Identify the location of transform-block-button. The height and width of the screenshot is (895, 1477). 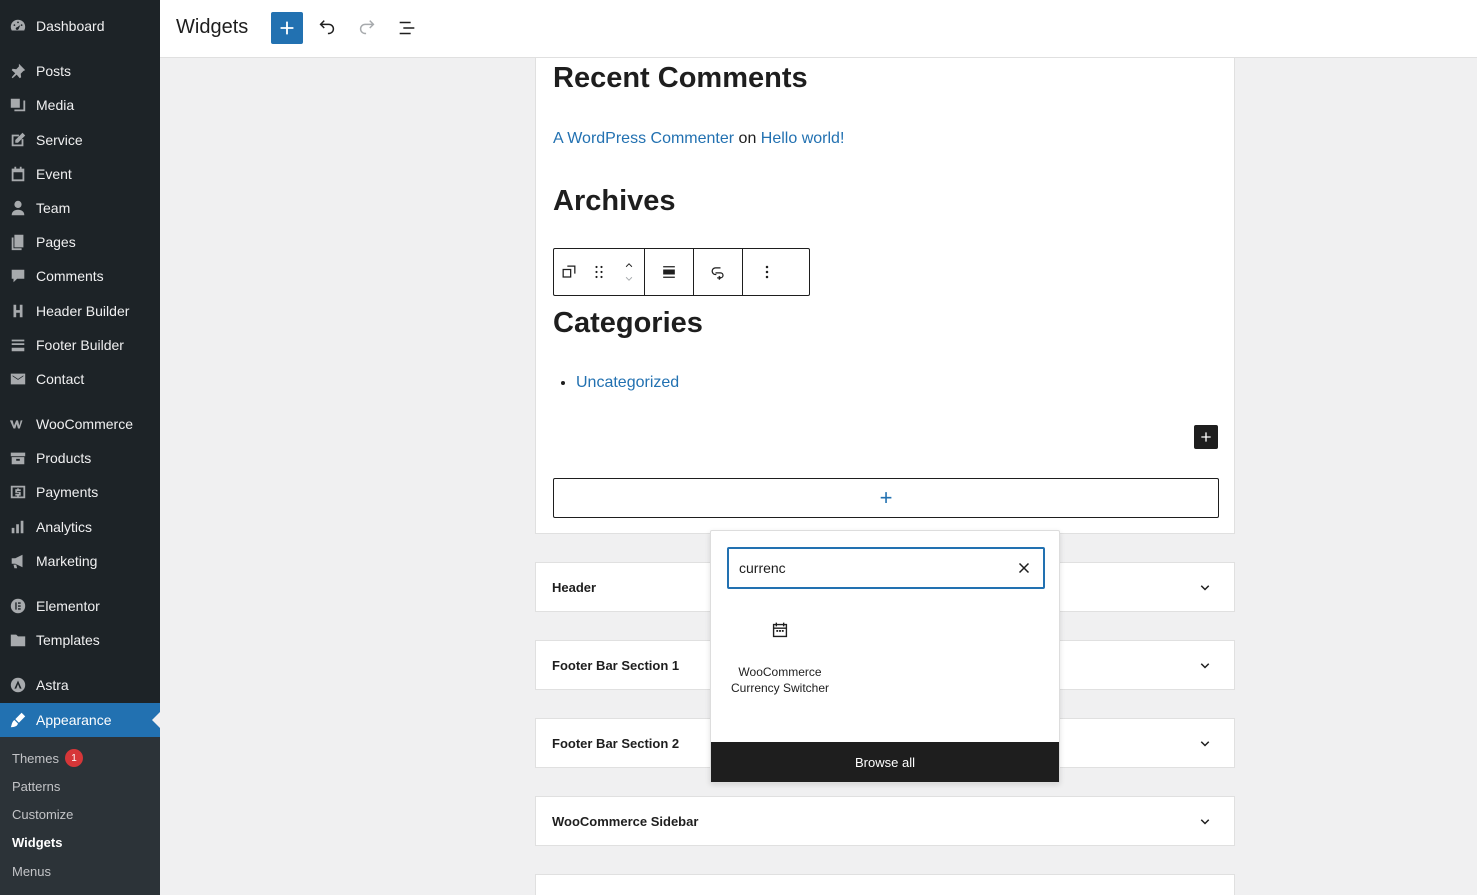
(569, 272).